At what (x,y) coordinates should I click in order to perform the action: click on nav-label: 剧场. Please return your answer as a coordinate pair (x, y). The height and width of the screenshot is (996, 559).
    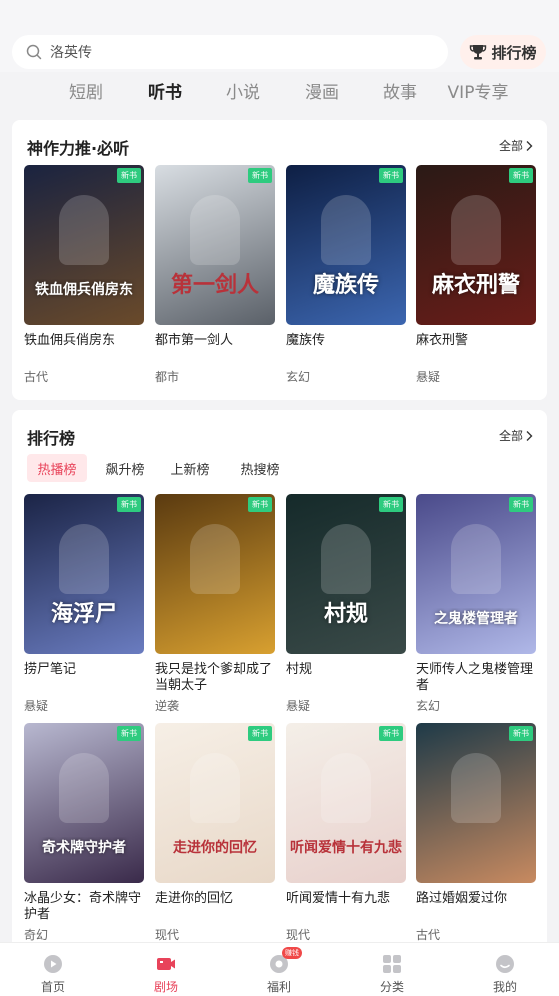
    Looking at the image, I should click on (165, 987).